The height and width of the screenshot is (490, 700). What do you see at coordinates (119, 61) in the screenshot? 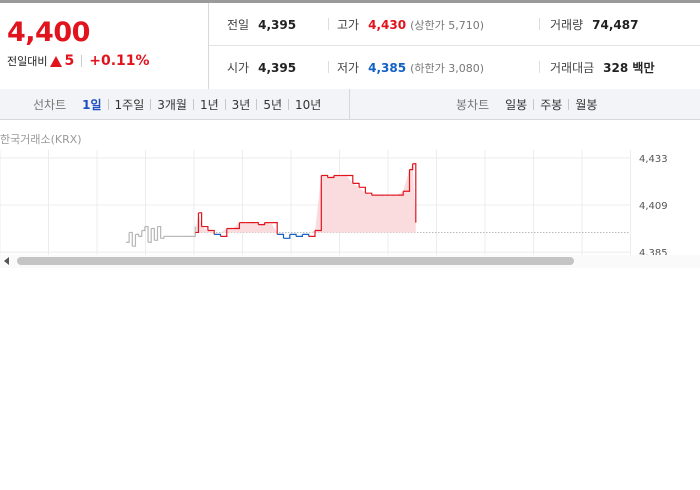
I see `change-percent: +0.11%` at bounding box center [119, 61].